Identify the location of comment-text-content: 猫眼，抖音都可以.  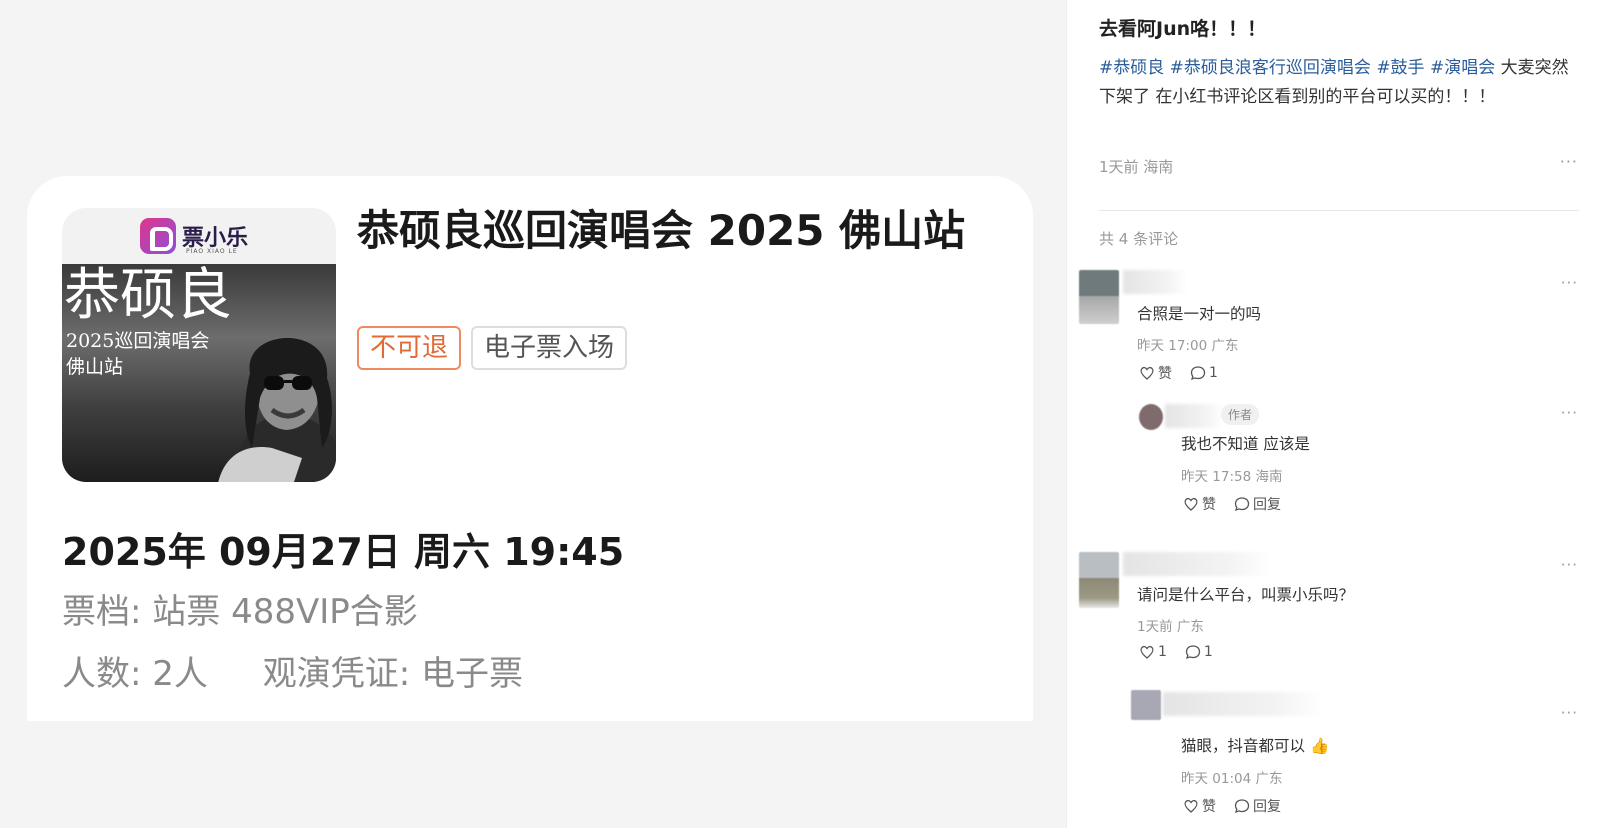
(1243, 746).